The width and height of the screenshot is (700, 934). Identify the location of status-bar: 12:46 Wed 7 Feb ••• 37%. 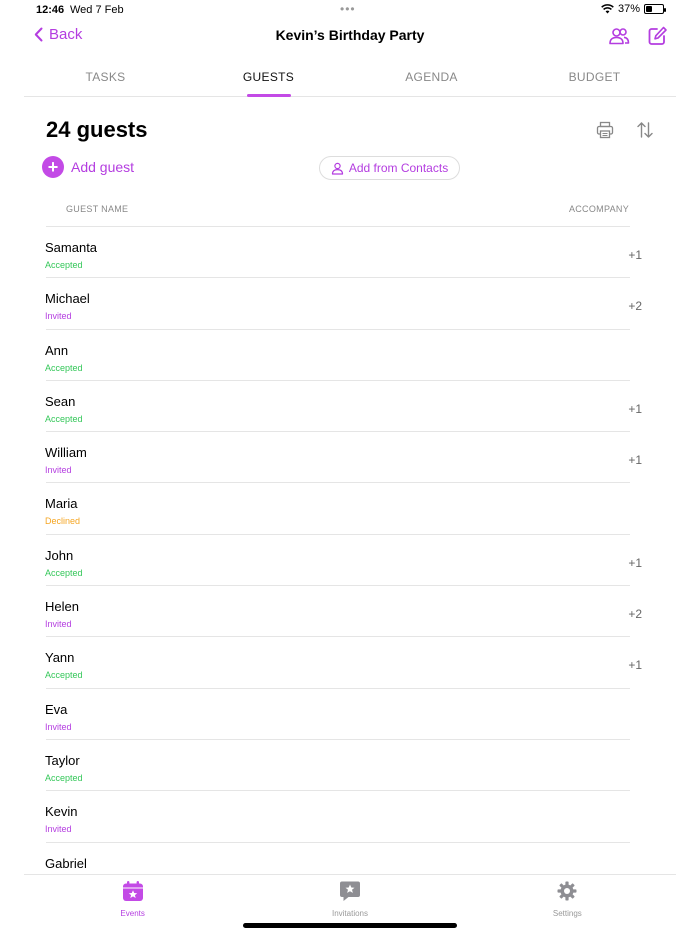
(350, 10).